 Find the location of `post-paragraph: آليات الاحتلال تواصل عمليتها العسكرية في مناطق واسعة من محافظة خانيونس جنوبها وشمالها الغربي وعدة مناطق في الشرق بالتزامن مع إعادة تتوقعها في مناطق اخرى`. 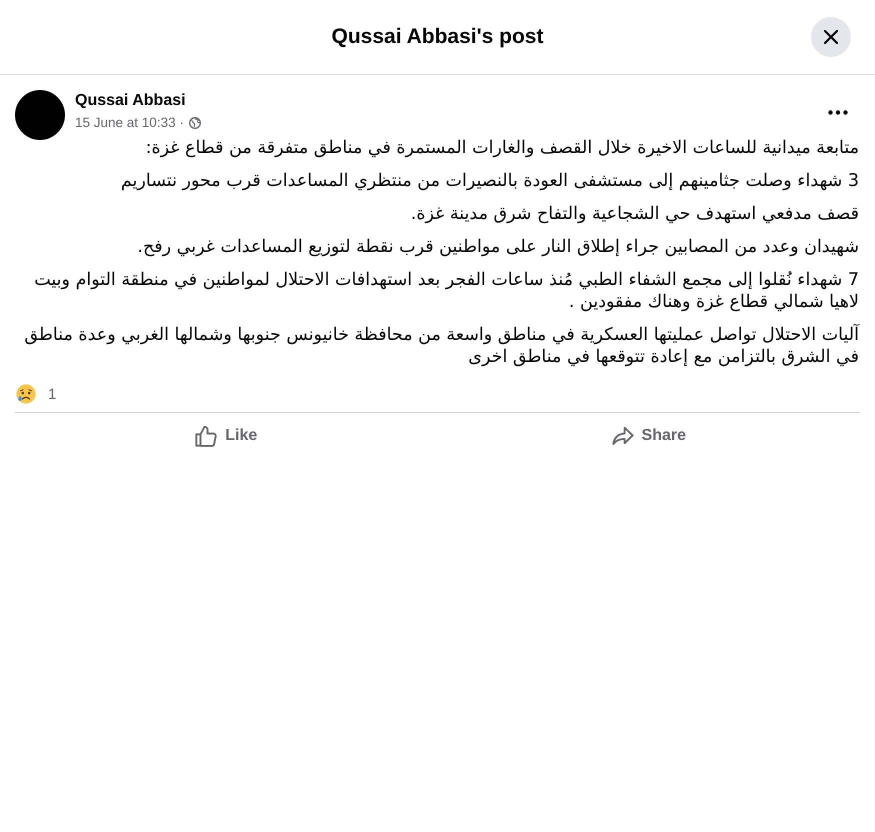

post-paragraph: آليات الاحتلال تواصل عمليتها العسكرية في مناطق واسعة من محافظة خانيونس جنوبها وشمالها الغربي وعدة مناطق في الشرق بالتزامن مع إعادة تتوقعها في مناطق اخرى is located at coordinates (441, 346).